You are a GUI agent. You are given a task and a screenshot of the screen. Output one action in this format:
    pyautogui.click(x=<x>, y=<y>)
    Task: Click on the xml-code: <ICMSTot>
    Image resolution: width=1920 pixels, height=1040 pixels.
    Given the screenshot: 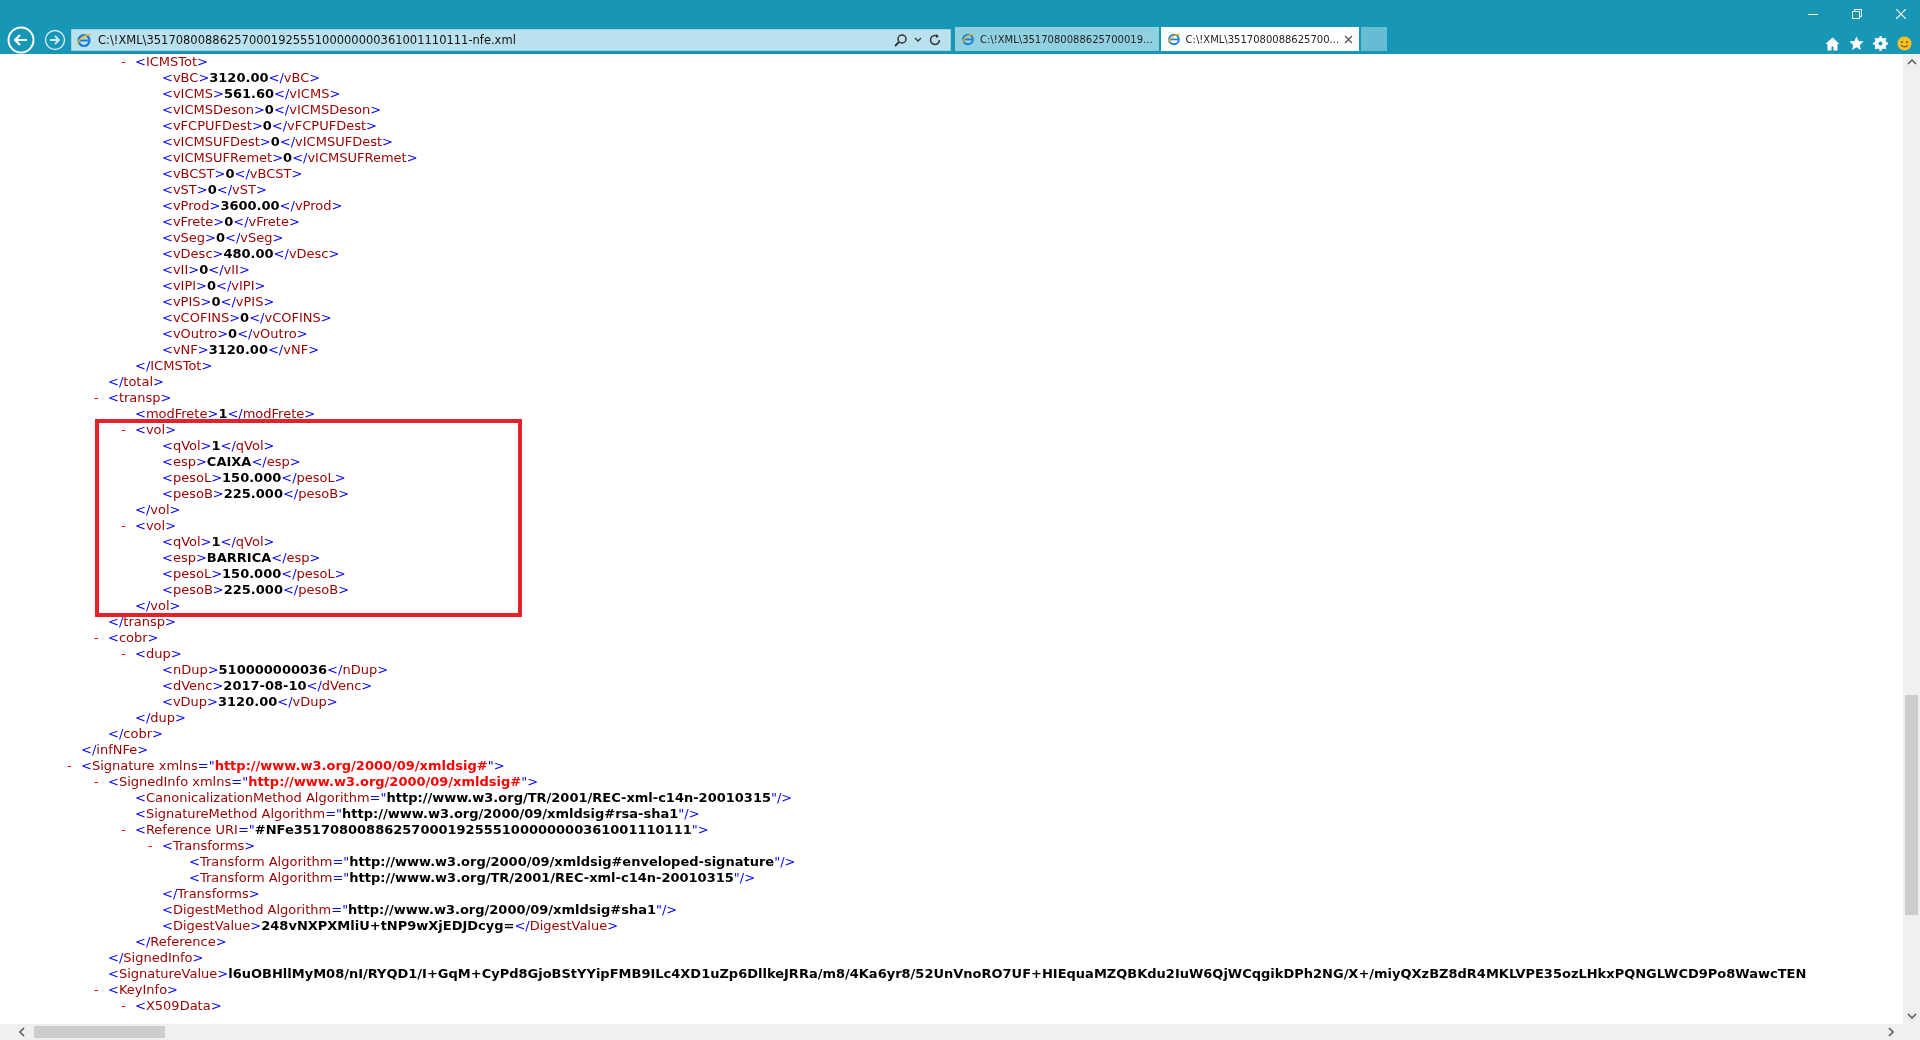 What is the action you would take?
    pyautogui.click(x=171, y=62)
    